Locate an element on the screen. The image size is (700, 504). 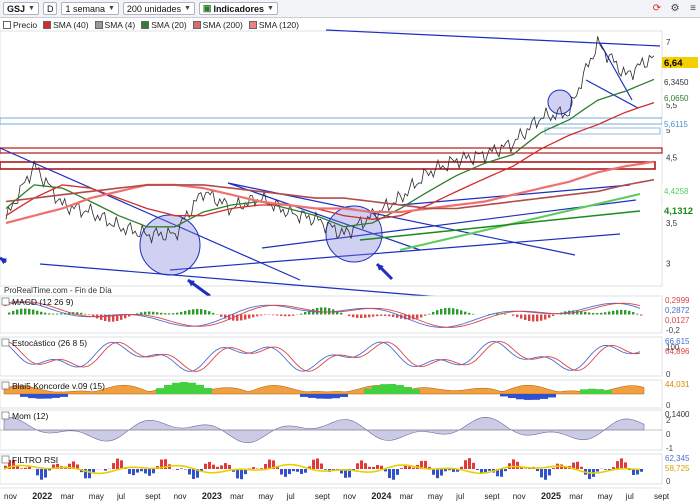
panel-title: FILTRO RSI is located at coordinates (35, 460).